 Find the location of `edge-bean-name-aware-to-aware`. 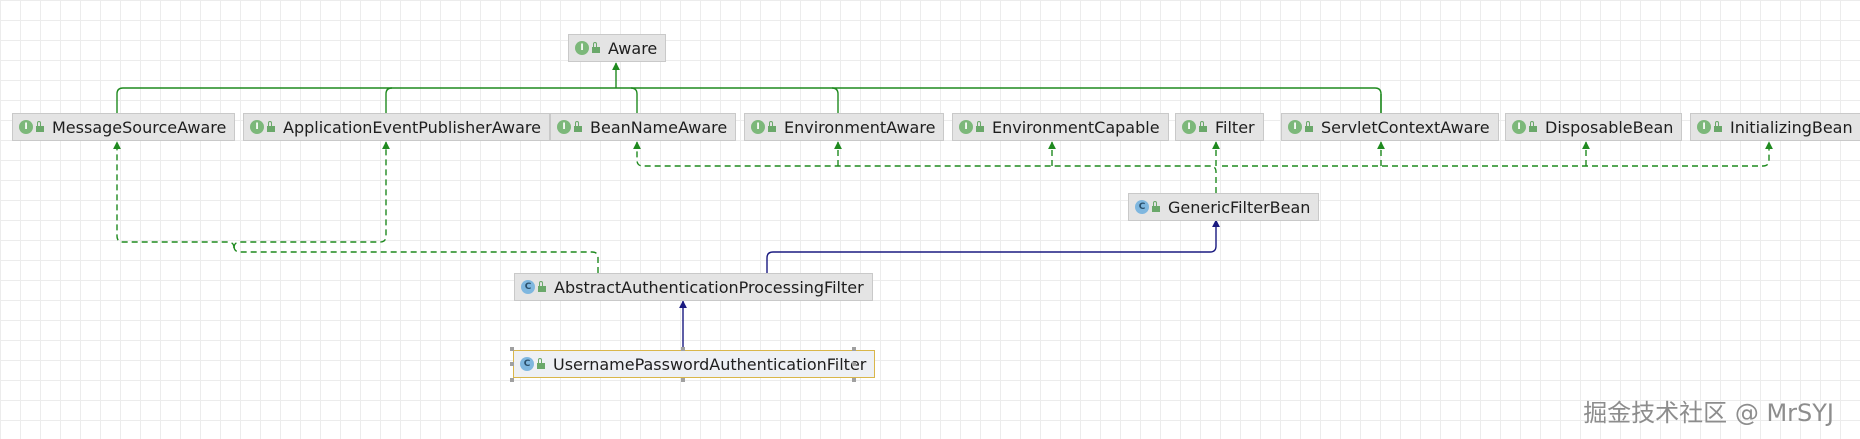

edge-bean-name-aware-to-aware is located at coordinates (634, 100).